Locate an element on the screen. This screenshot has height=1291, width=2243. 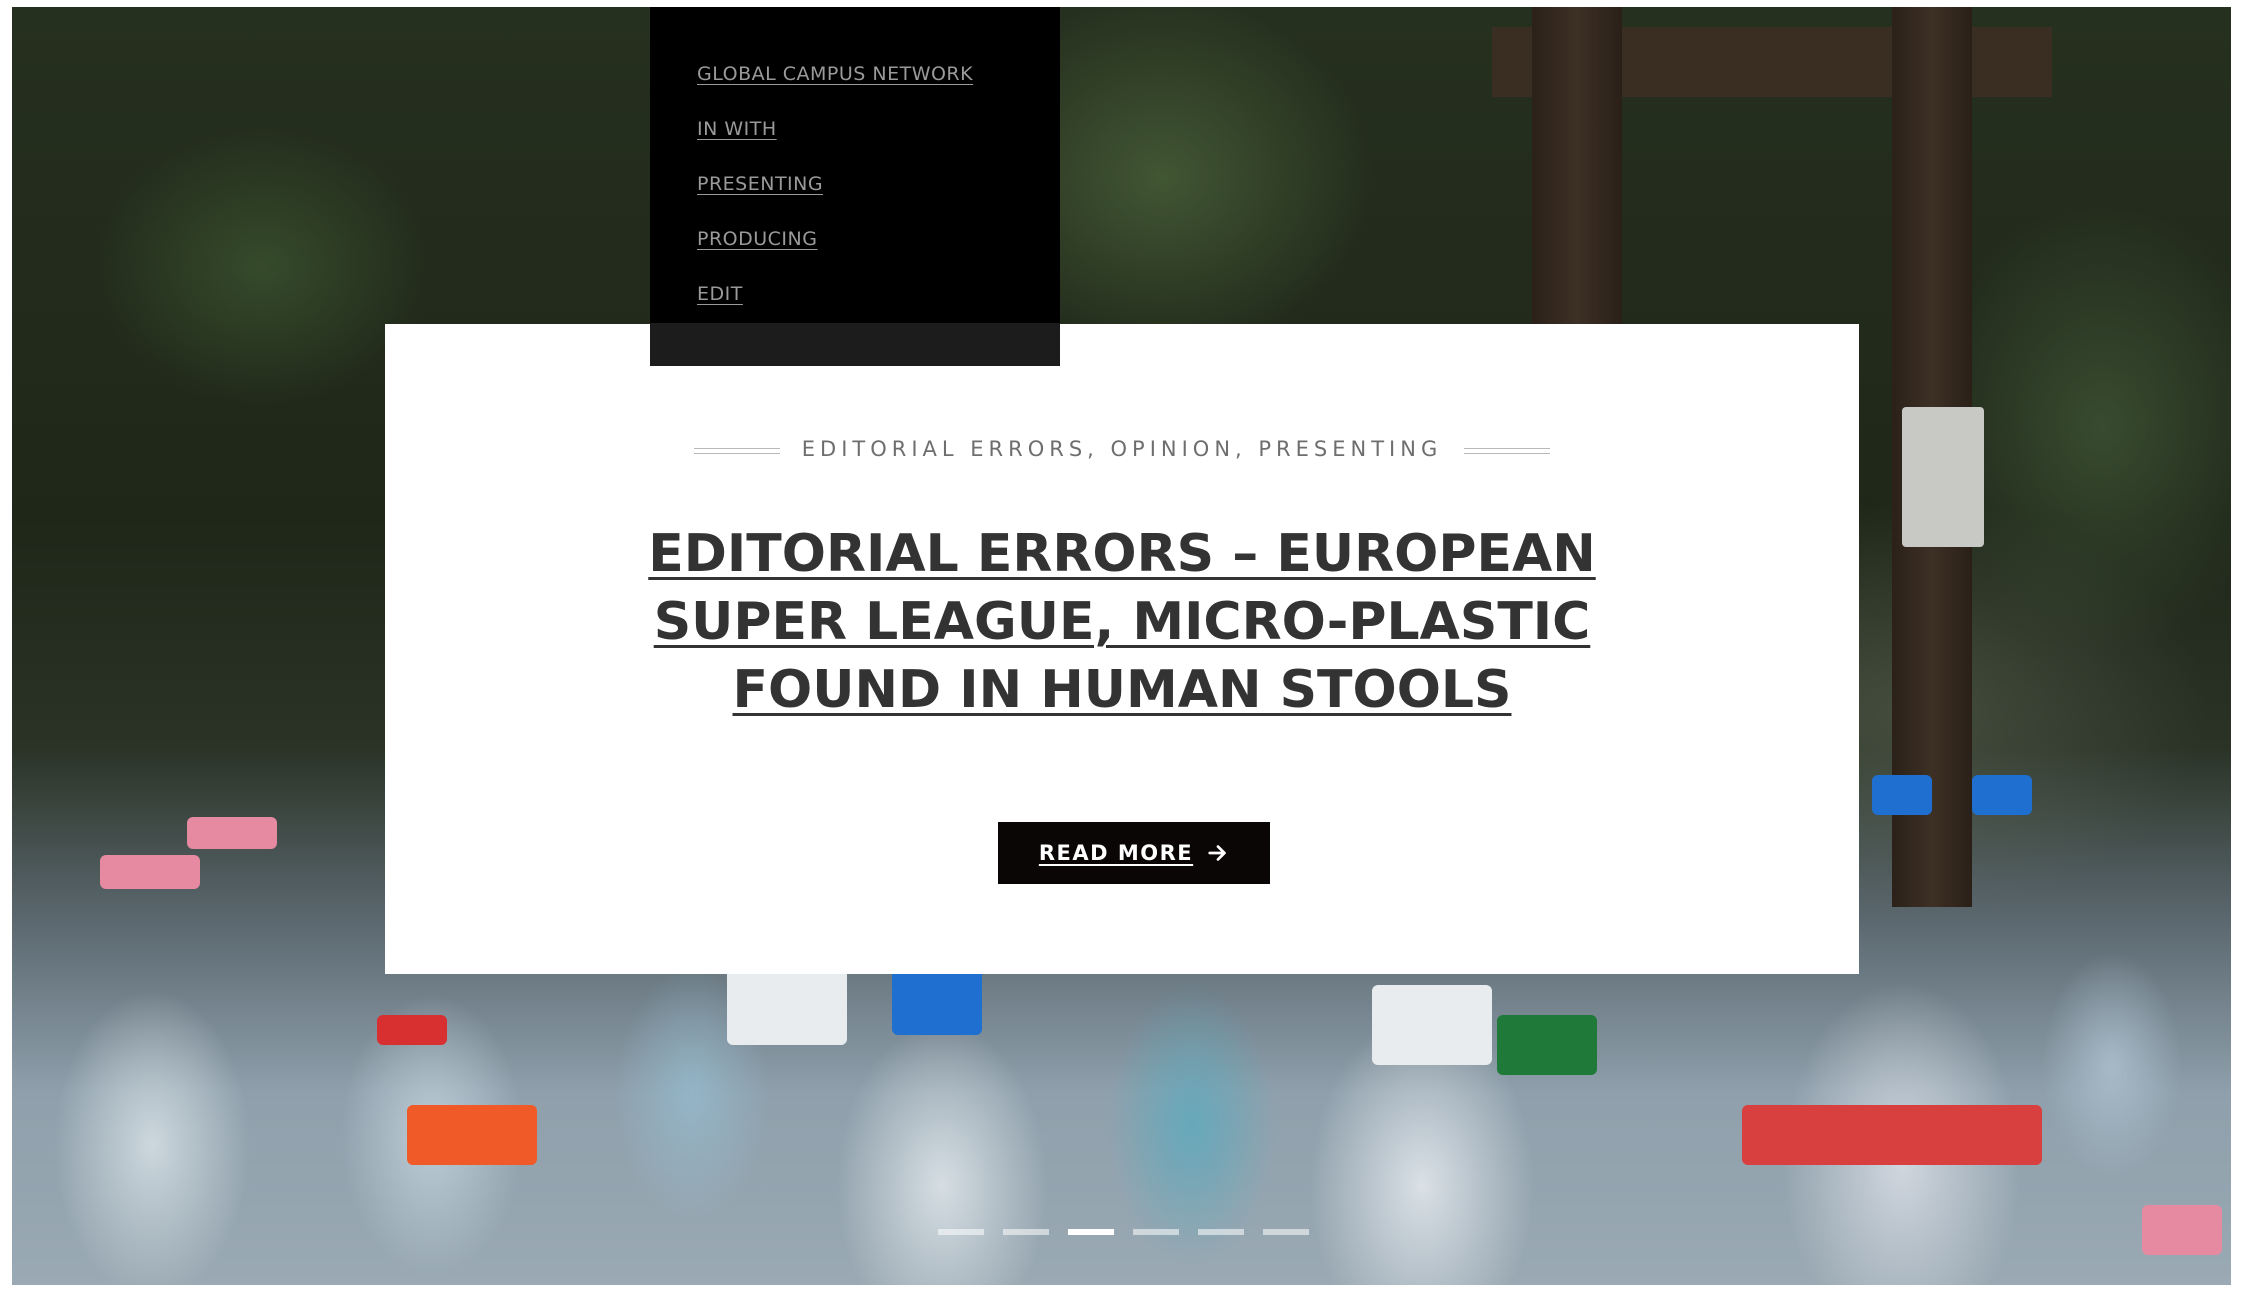
slider-pagination is located at coordinates (1123, 1232).